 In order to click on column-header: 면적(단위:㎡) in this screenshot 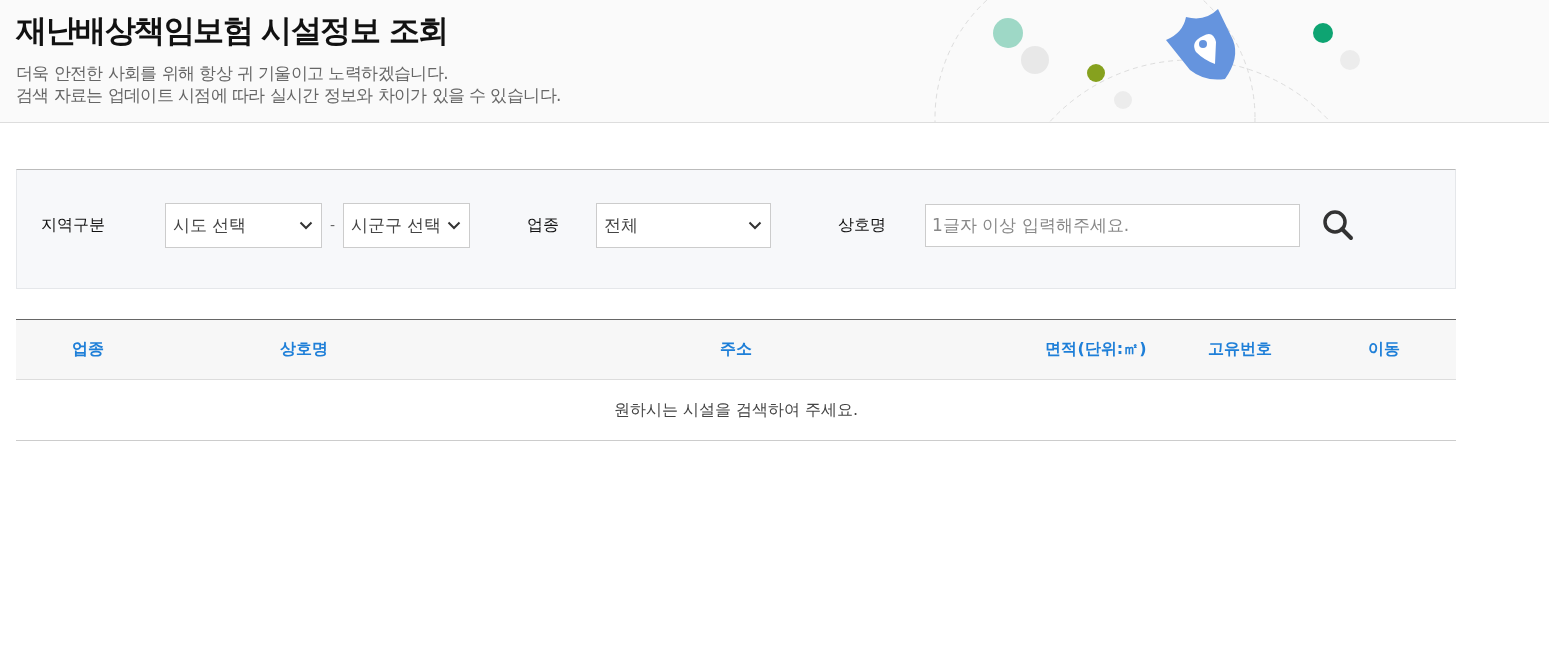, I will do `click(1096, 349)`.